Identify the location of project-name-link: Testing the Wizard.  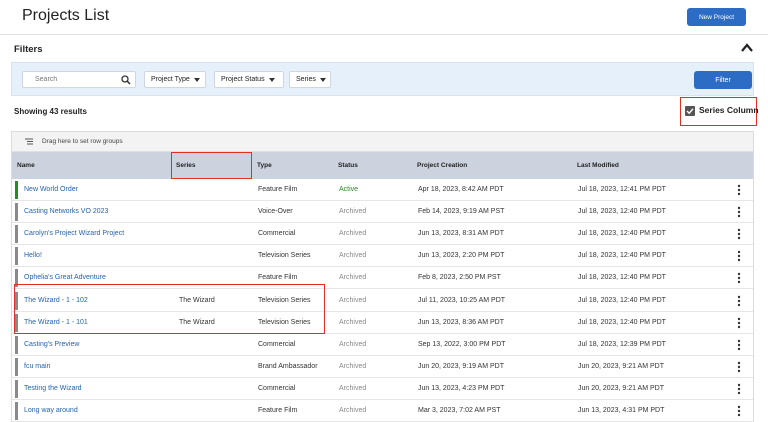
(53, 388).